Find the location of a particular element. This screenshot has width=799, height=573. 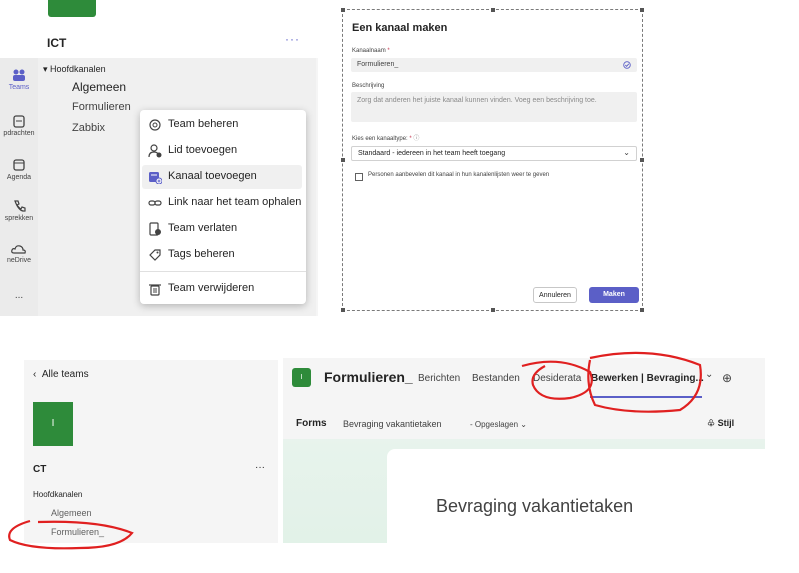

tab-berichten: Berichten is located at coordinates (439, 378).